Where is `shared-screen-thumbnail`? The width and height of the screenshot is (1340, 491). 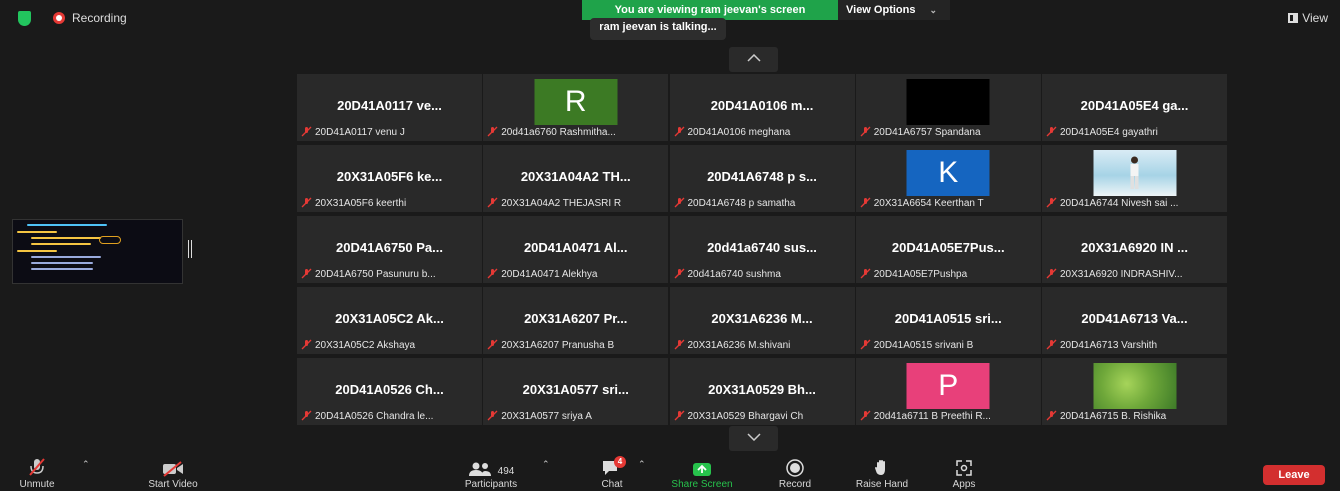
shared-screen-thumbnail is located at coordinates (97, 251).